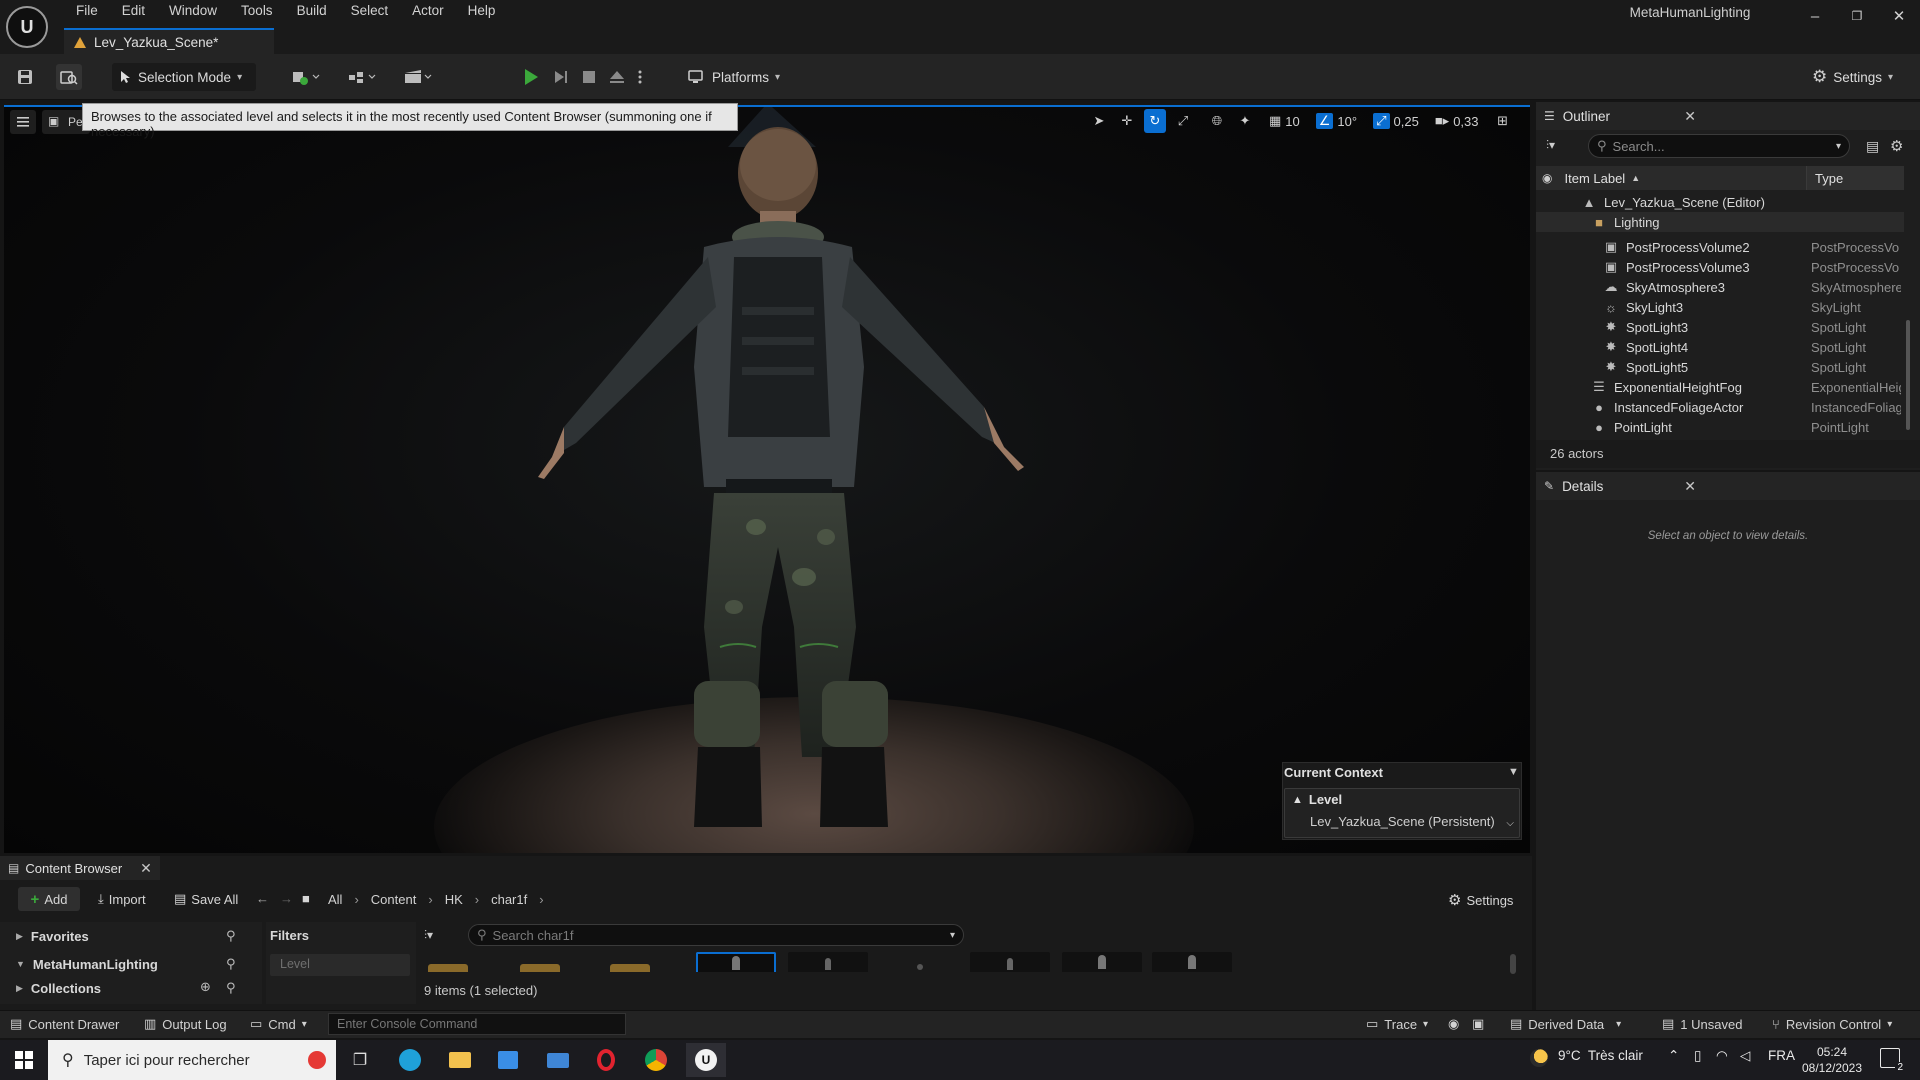  Describe the element at coordinates (1503, 121) in the screenshot. I see `layout-icon: ⊞` at that location.